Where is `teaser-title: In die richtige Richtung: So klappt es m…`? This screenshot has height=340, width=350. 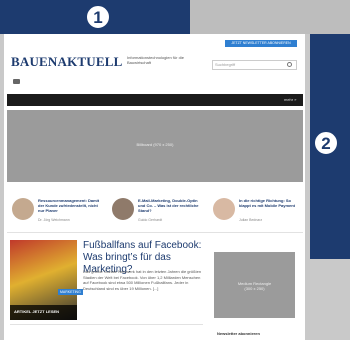 teaser-title: In die richtige Richtung: So klappt es m… is located at coordinates (270, 203).